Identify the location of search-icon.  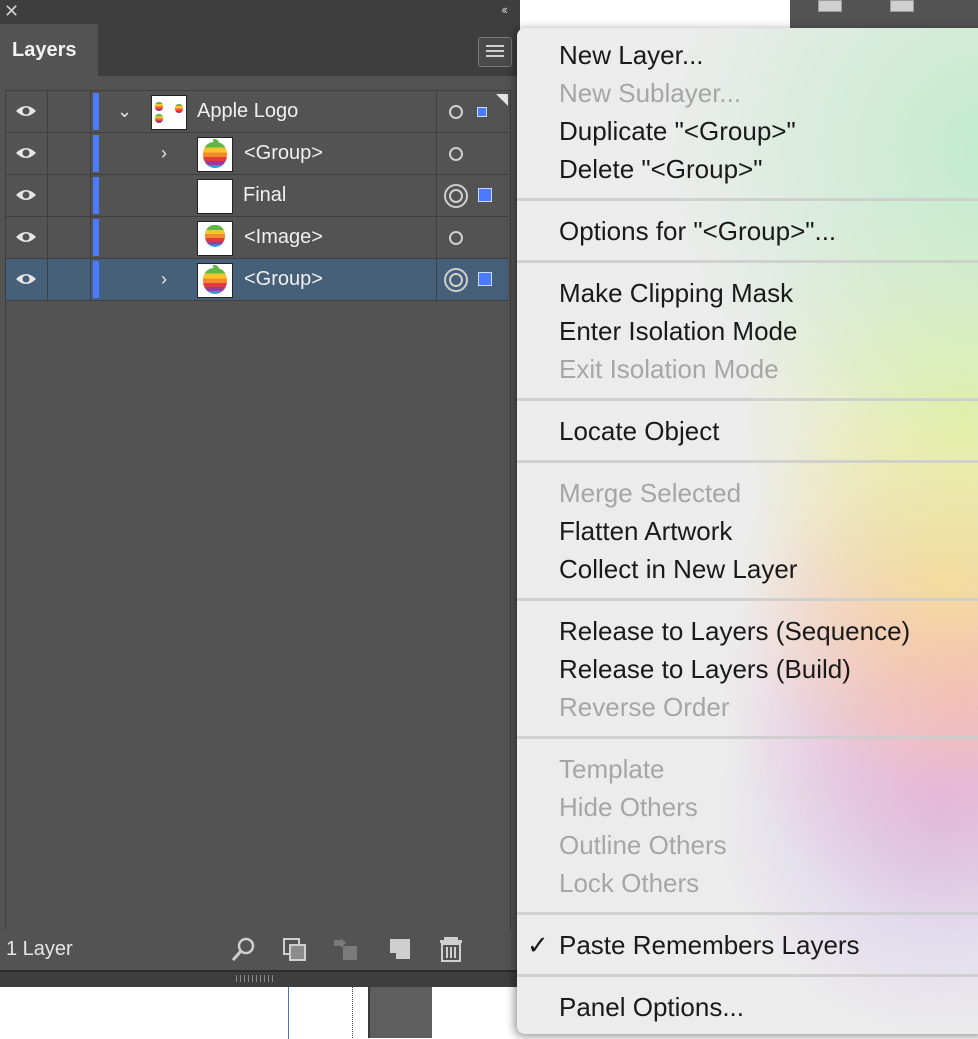
(244, 949).